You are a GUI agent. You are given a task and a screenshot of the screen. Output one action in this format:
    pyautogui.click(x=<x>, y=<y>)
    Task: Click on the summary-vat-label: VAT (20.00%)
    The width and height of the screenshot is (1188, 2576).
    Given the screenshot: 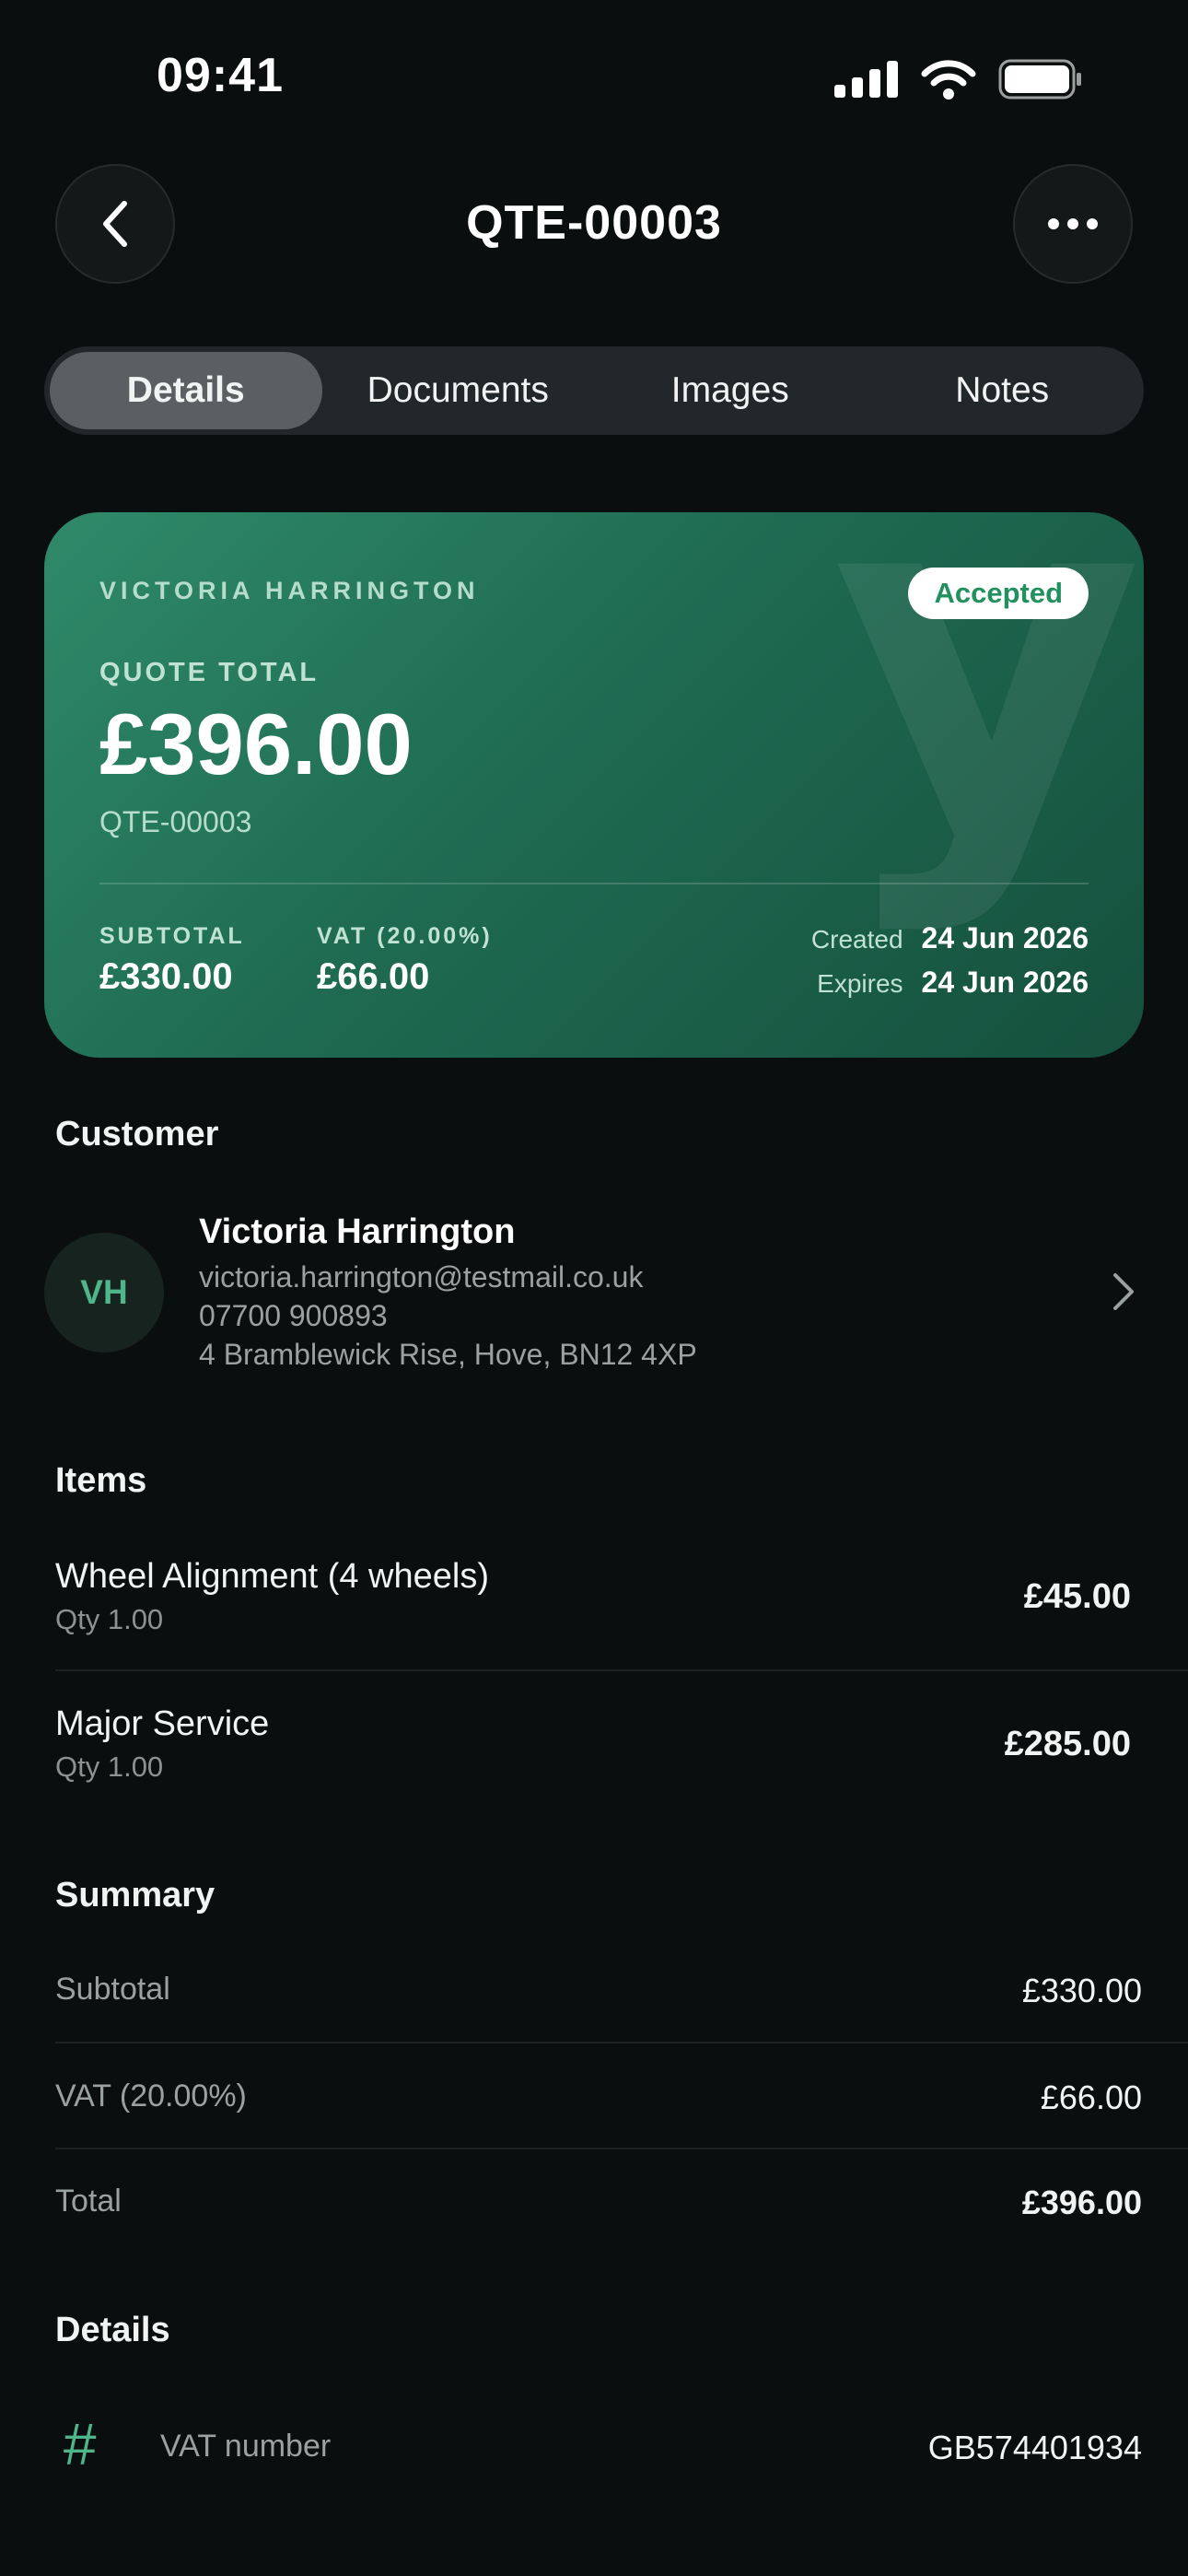 What is the action you would take?
    pyautogui.click(x=151, y=2096)
    